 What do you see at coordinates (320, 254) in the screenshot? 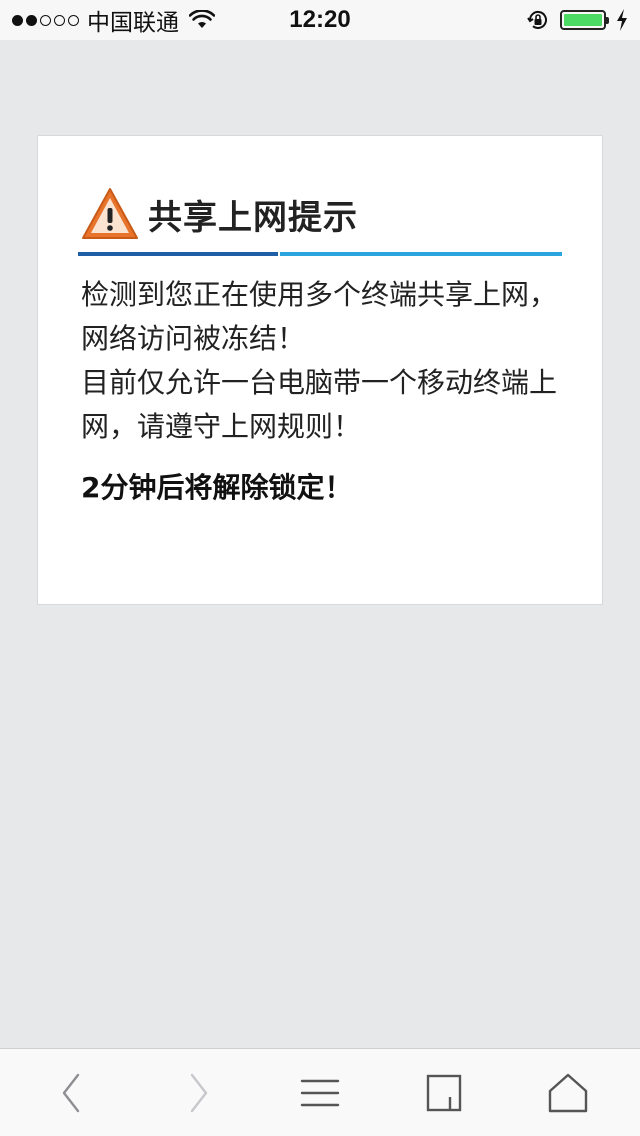
I see `title-divider` at bounding box center [320, 254].